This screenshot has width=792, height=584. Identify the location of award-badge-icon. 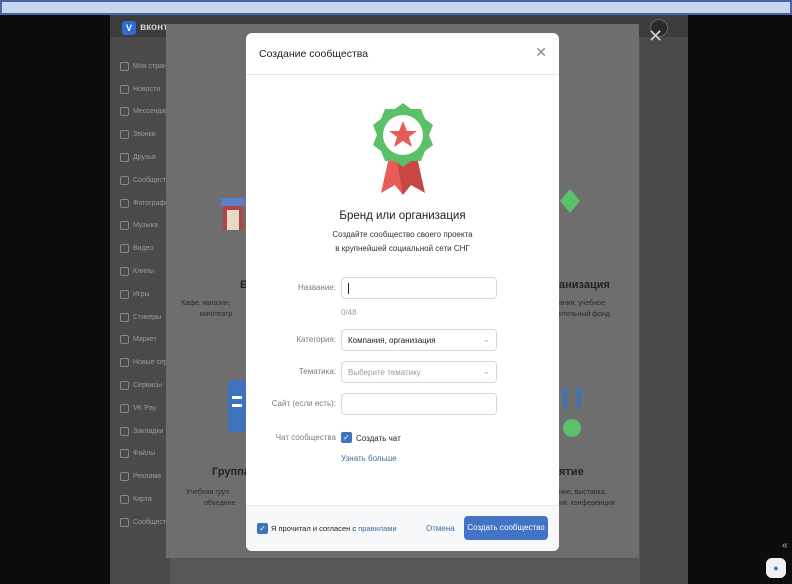
(403, 149).